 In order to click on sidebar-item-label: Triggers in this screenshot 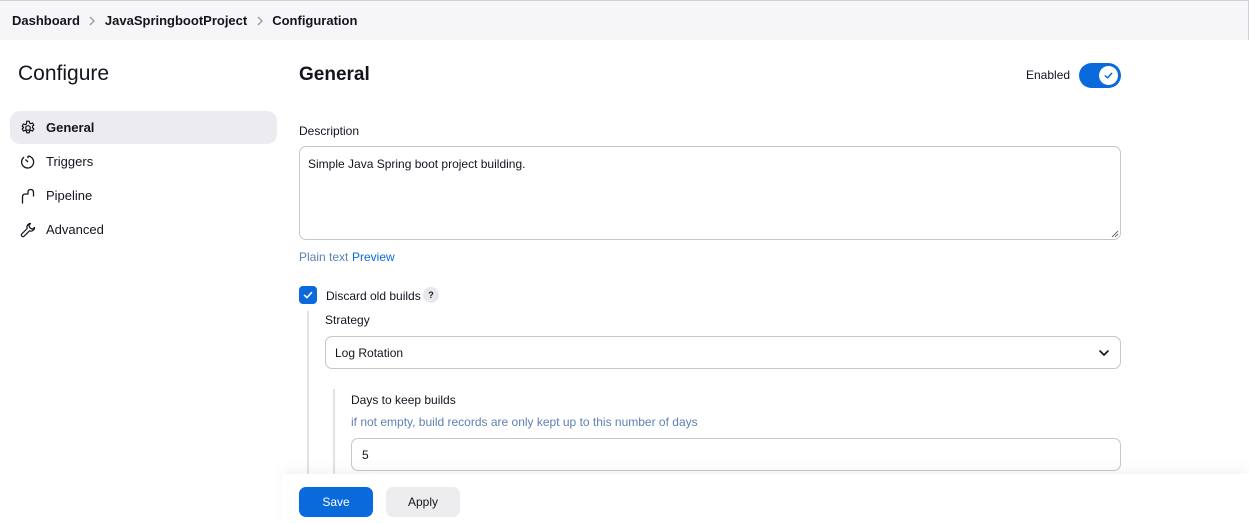, I will do `click(70, 161)`.